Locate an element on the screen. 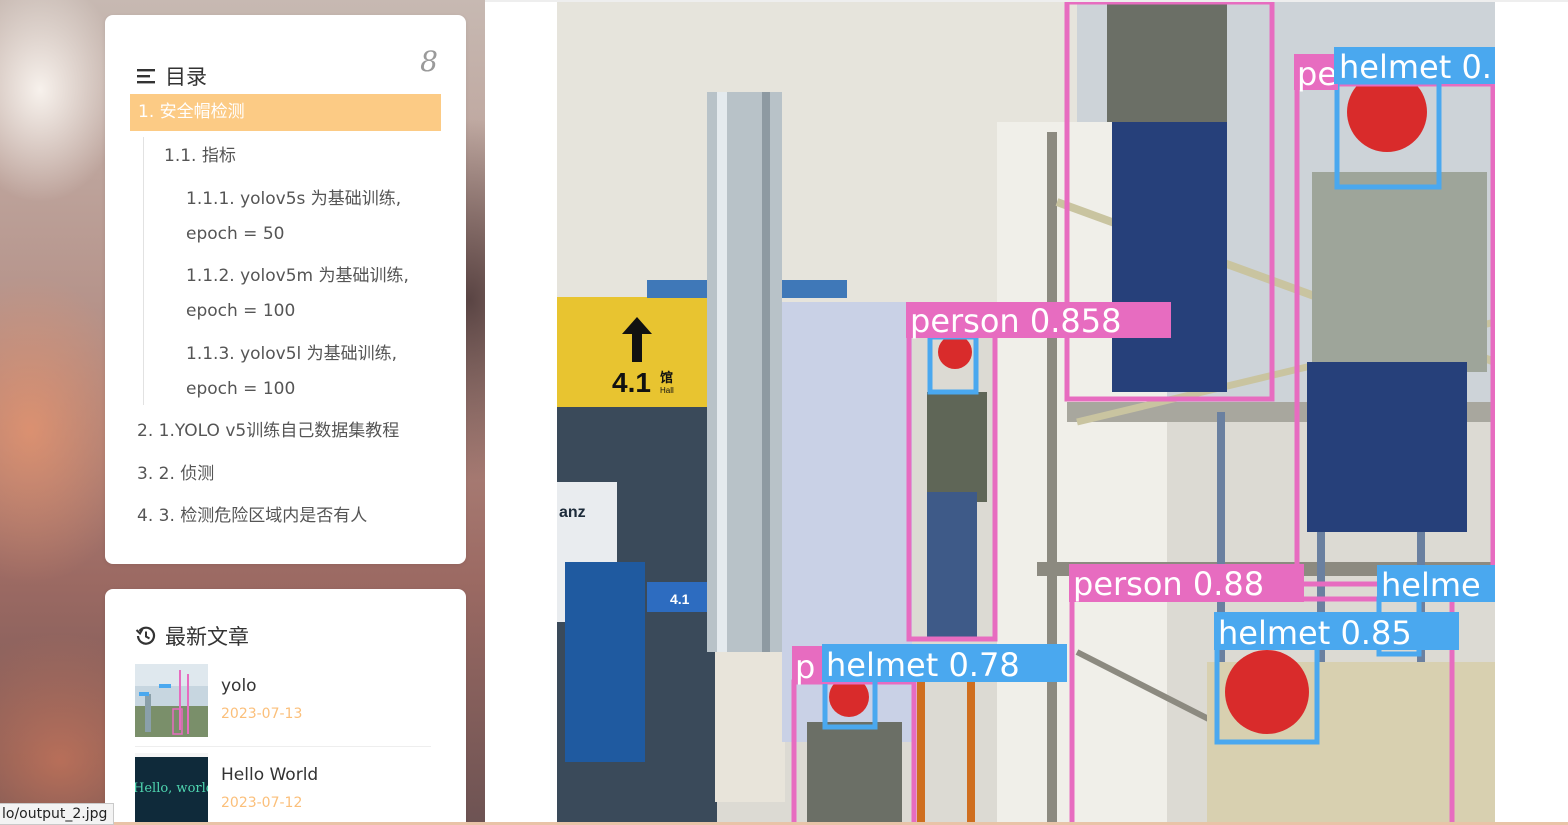 Image resolution: width=1568 pixels, height=825 pixels. post-thumbnail is located at coordinates (171, 700).